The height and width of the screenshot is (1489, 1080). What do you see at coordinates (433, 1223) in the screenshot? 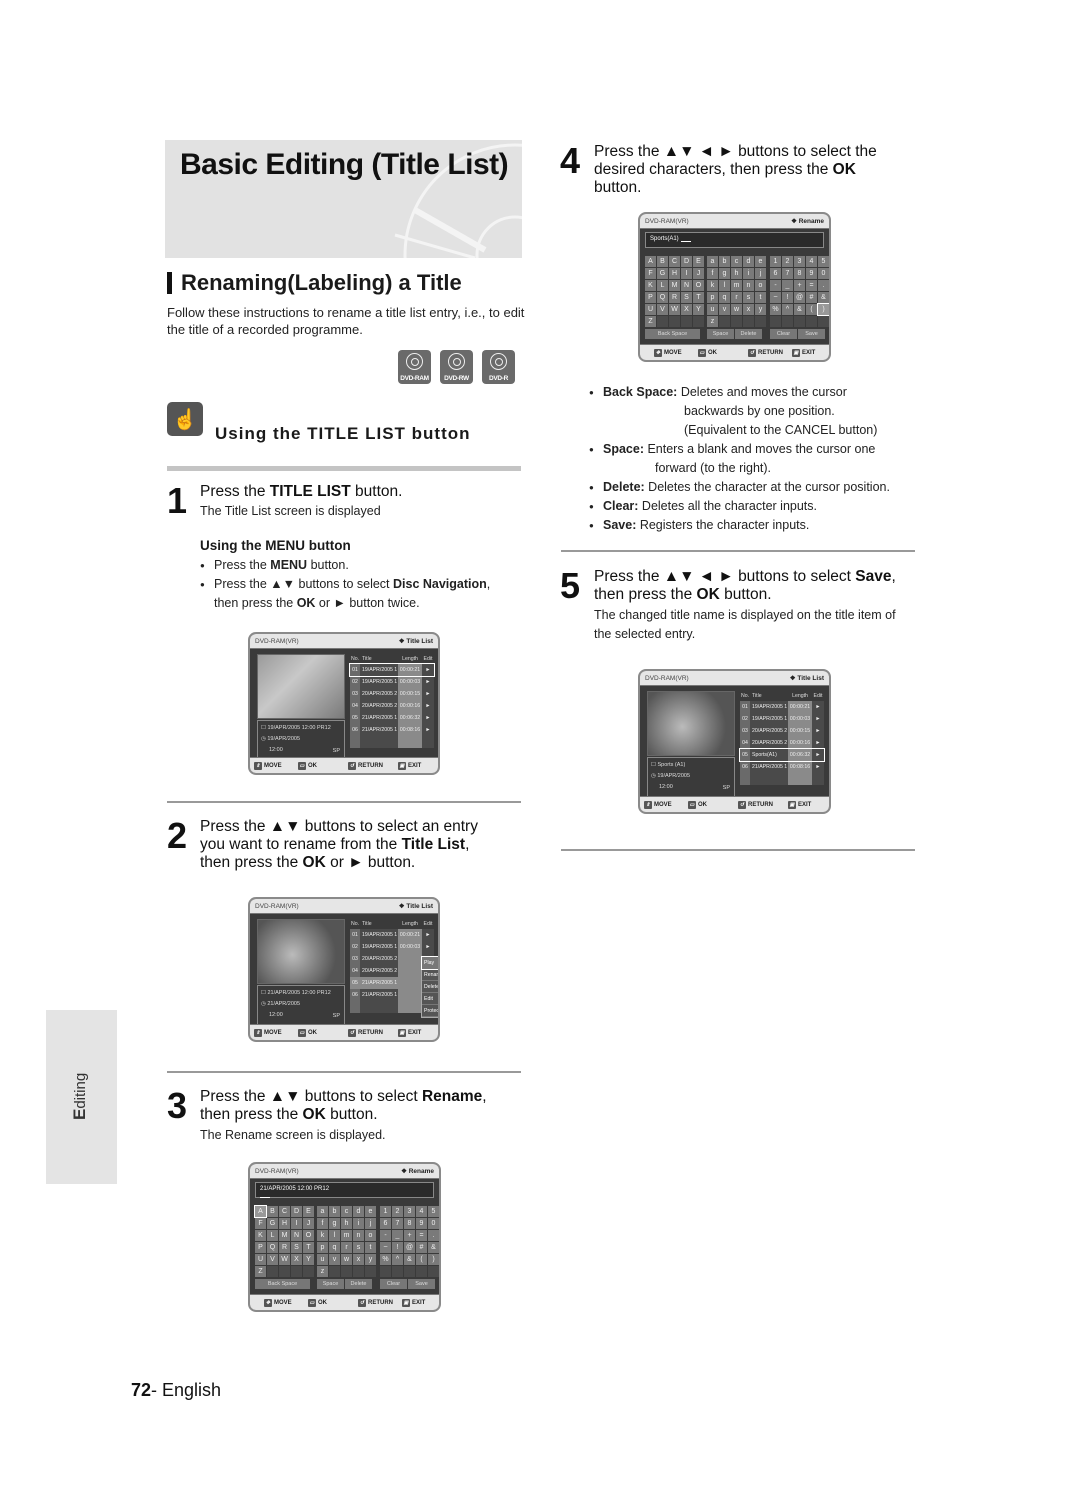
I see `key: 0` at bounding box center [433, 1223].